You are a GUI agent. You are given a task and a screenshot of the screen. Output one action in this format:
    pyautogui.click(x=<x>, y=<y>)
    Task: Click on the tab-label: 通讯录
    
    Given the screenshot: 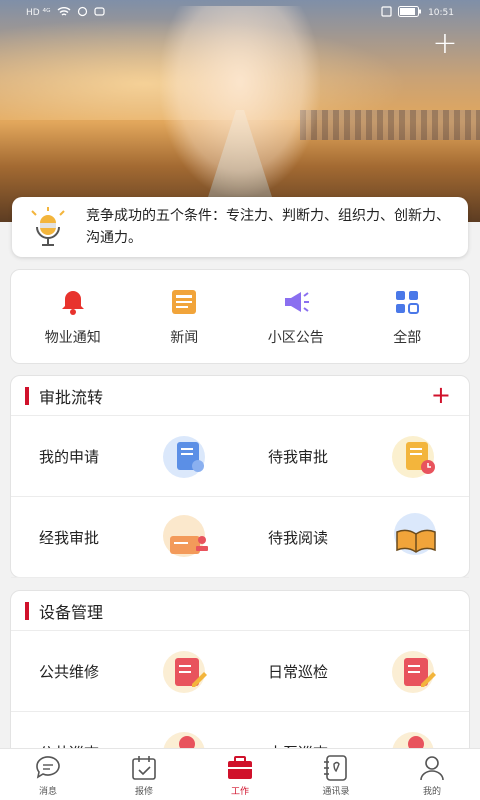 What is the action you would take?
    pyautogui.click(x=336, y=791)
    